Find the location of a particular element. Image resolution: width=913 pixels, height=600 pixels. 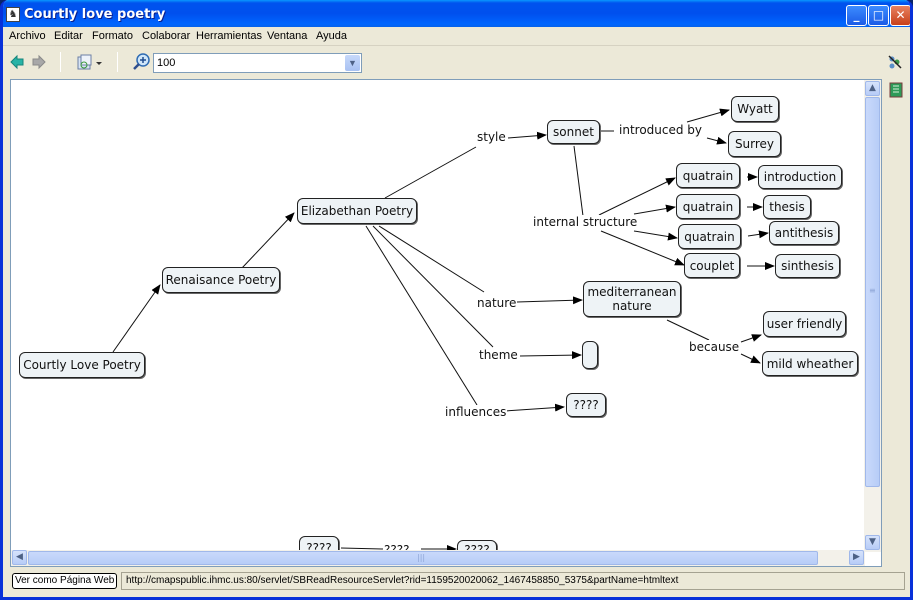

edge-bottom-q1-link is located at coordinates (362, 548).